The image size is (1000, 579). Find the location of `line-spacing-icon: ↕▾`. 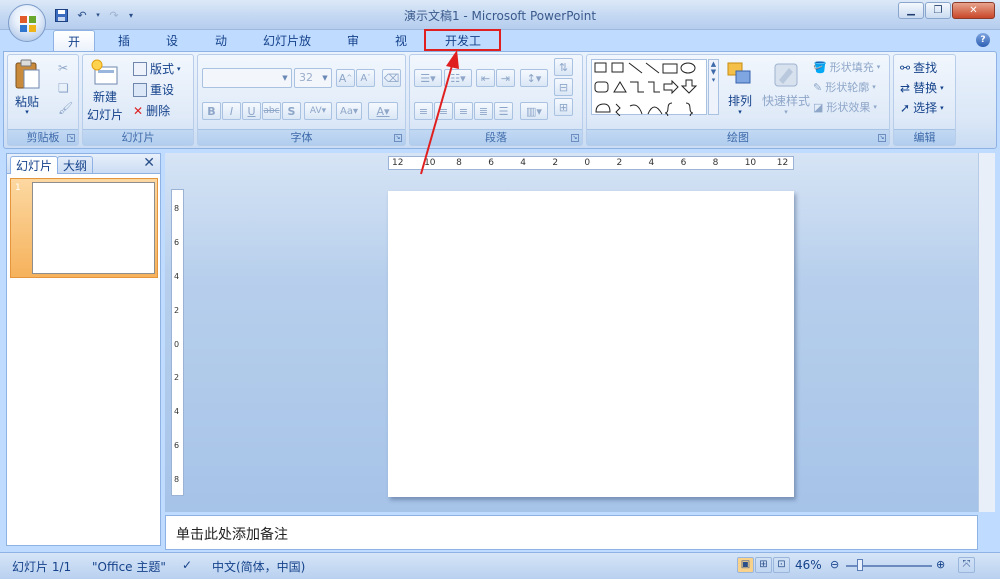

line-spacing-icon: ↕▾ is located at coordinates (534, 78).